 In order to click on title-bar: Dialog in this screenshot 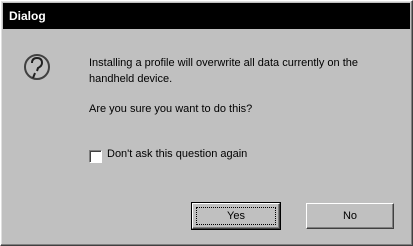, I will do `click(206, 16)`.